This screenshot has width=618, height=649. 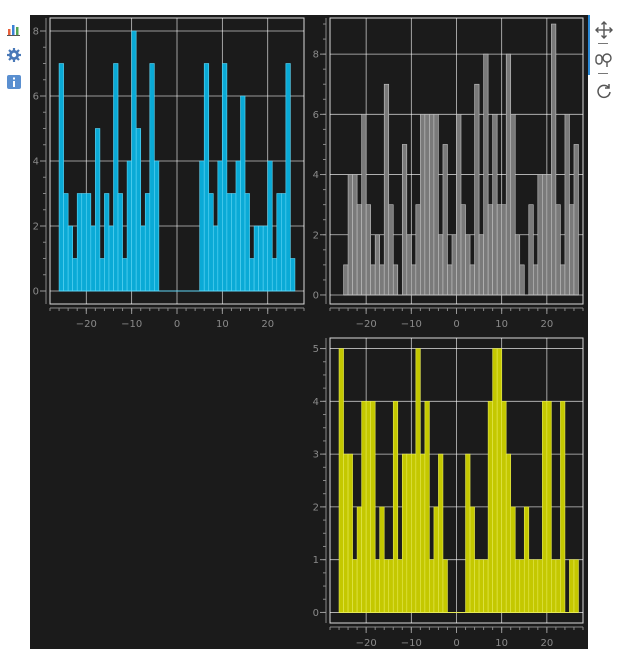 I want to click on pan-tool-icon, so click(x=604, y=30).